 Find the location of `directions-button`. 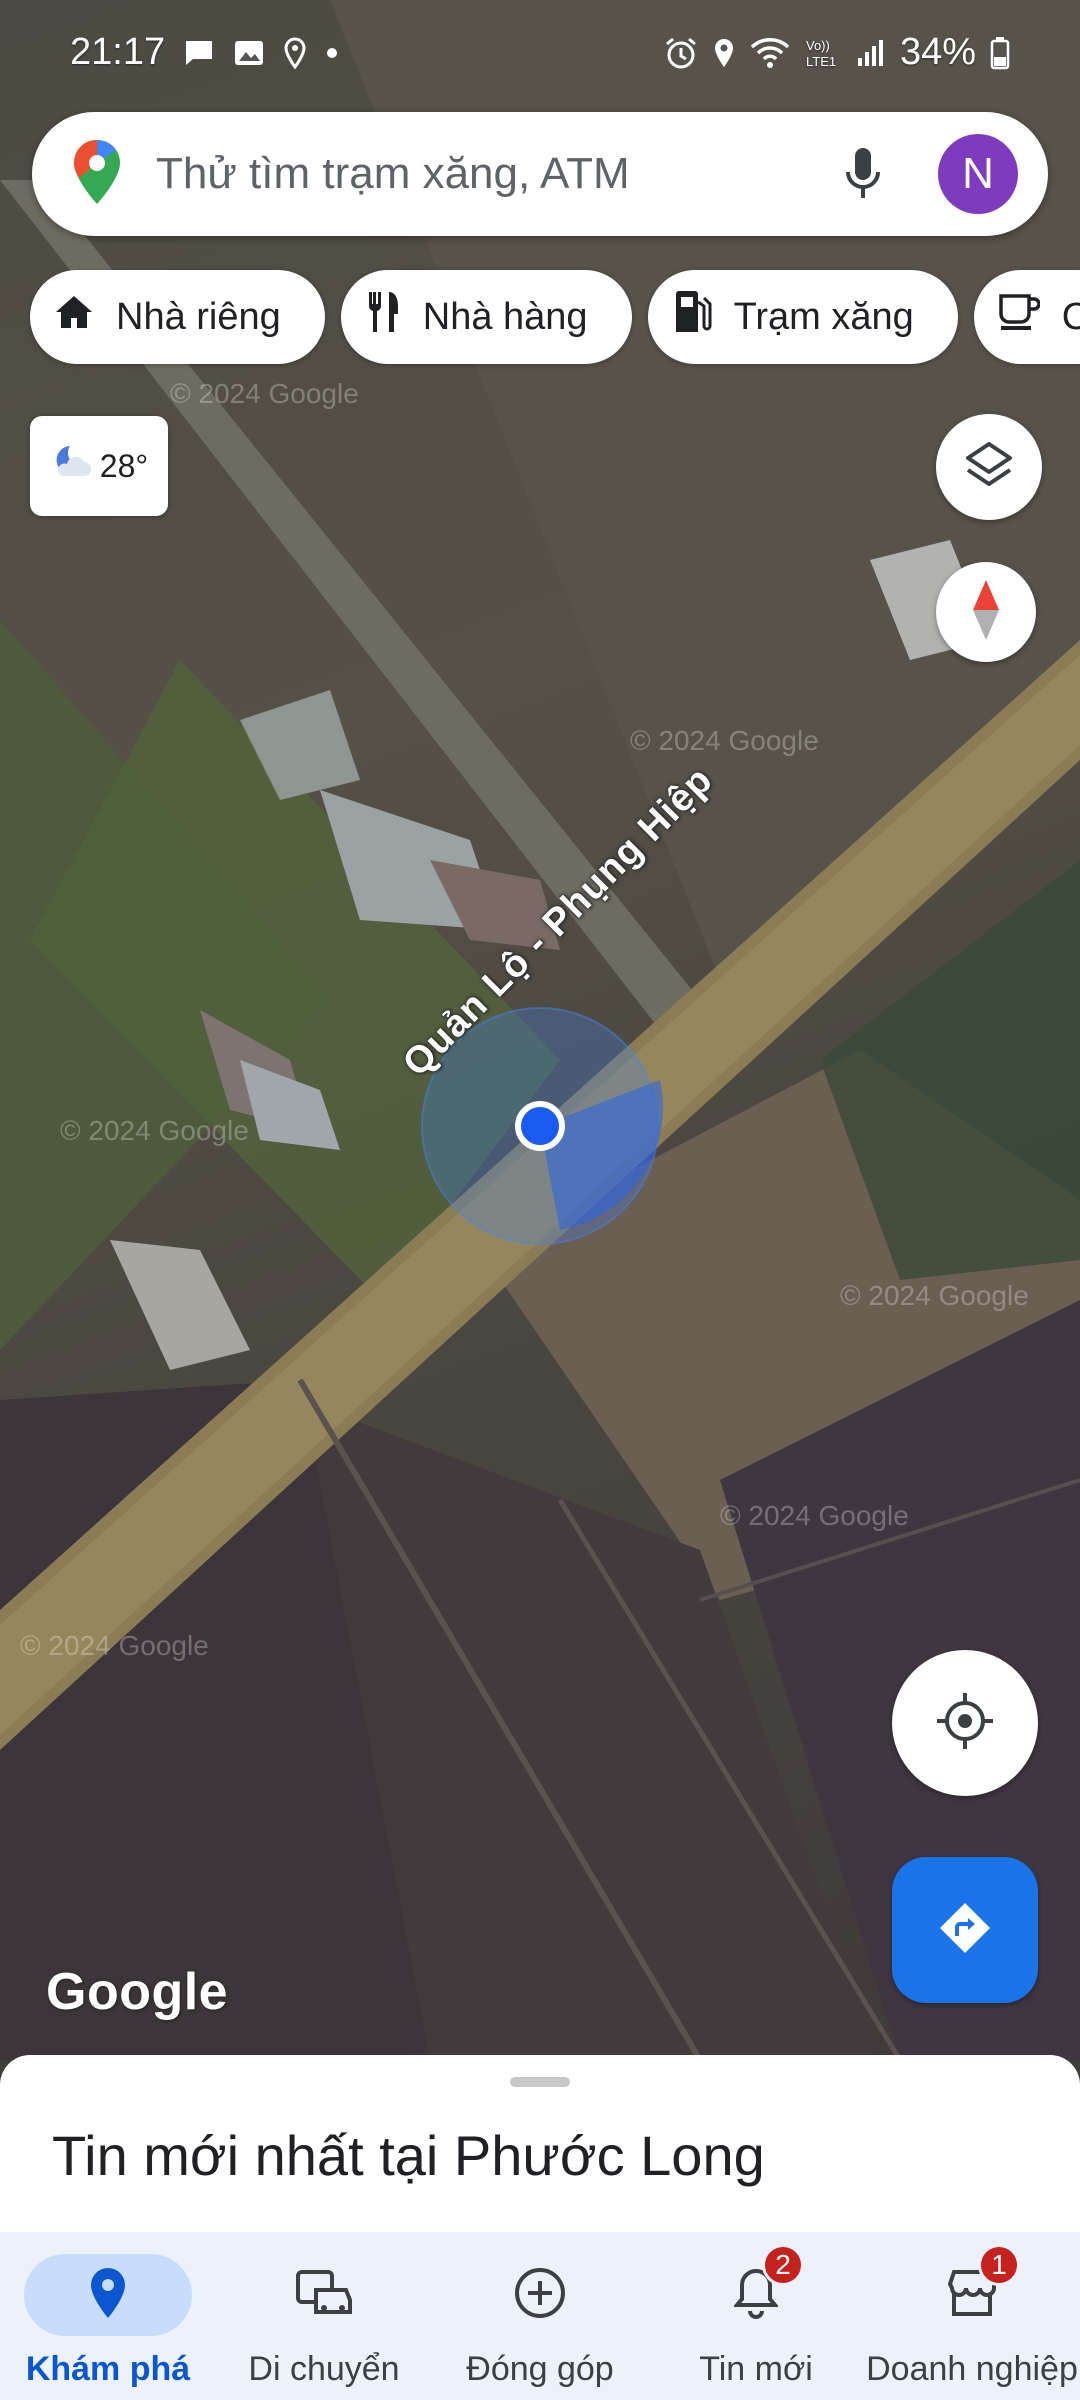

directions-button is located at coordinates (965, 1930).